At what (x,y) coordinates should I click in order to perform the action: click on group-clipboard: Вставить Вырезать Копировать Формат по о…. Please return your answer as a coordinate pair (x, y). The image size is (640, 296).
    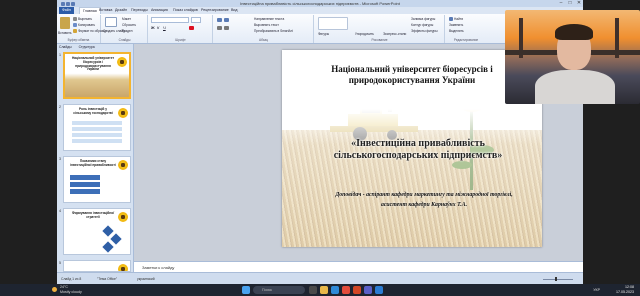
    Looking at the image, I should click on (82, 29).